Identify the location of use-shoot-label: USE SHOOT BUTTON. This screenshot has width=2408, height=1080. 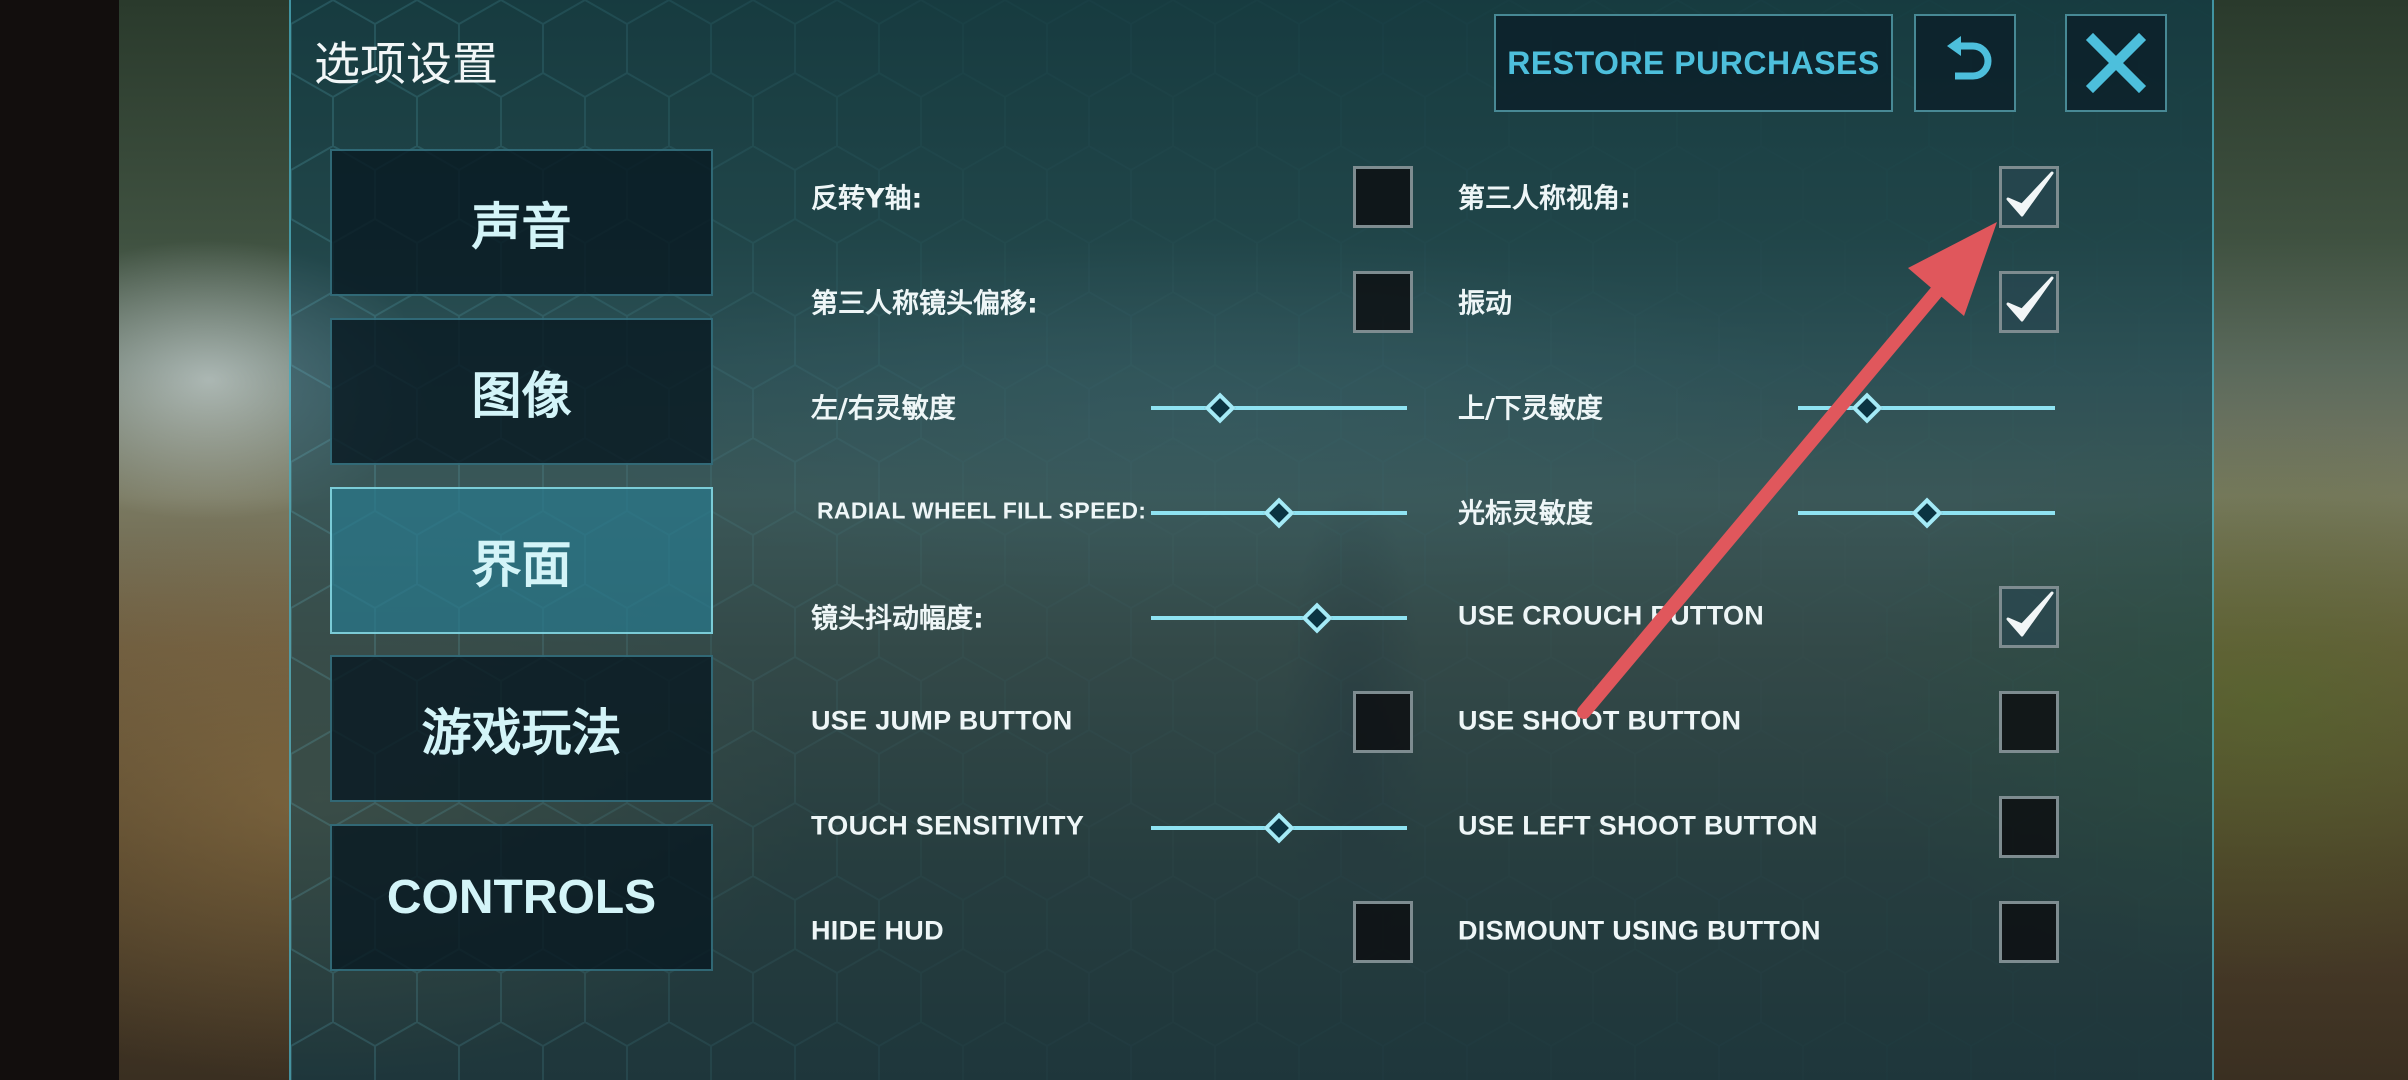
(1600, 720).